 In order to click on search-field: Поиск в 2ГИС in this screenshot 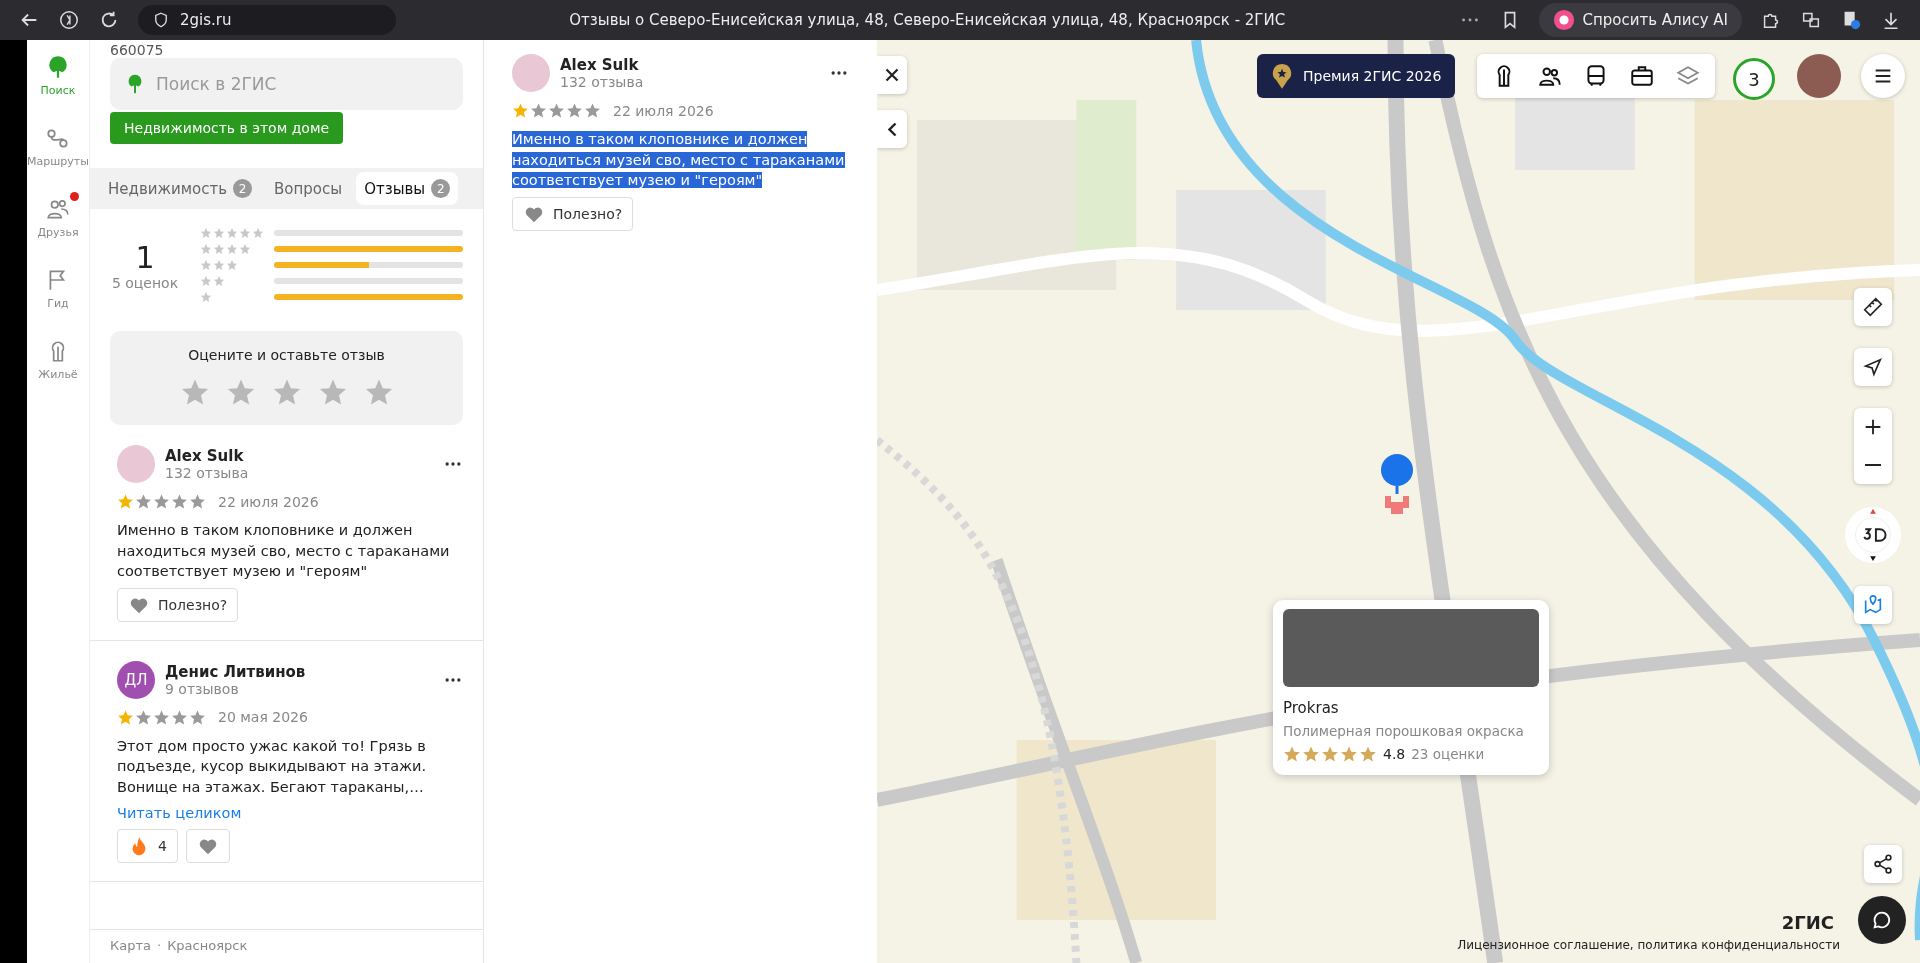, I will do `click(286, 84)`.